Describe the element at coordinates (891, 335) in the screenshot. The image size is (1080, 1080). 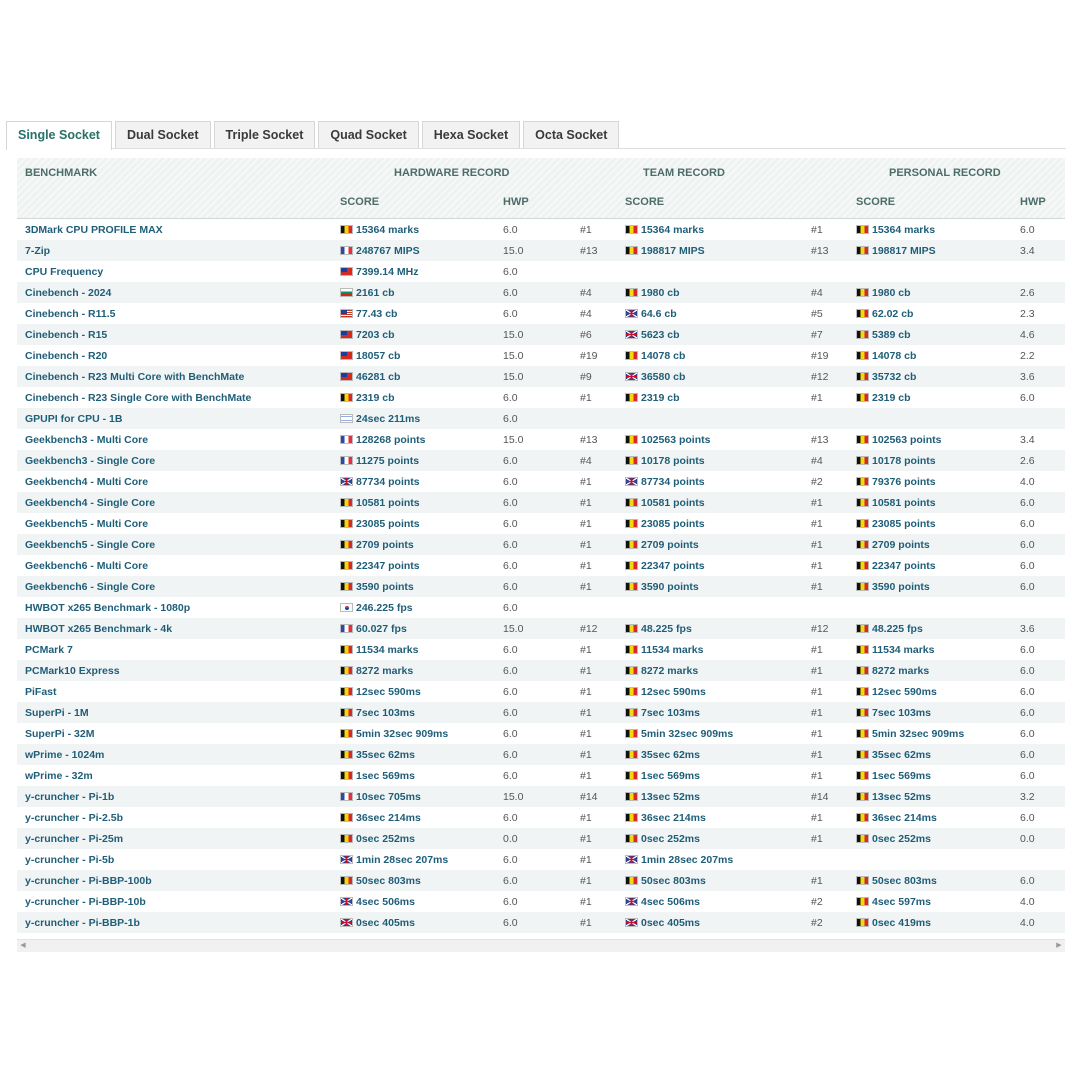
I see `personal-score: 5389 cb` at that location.